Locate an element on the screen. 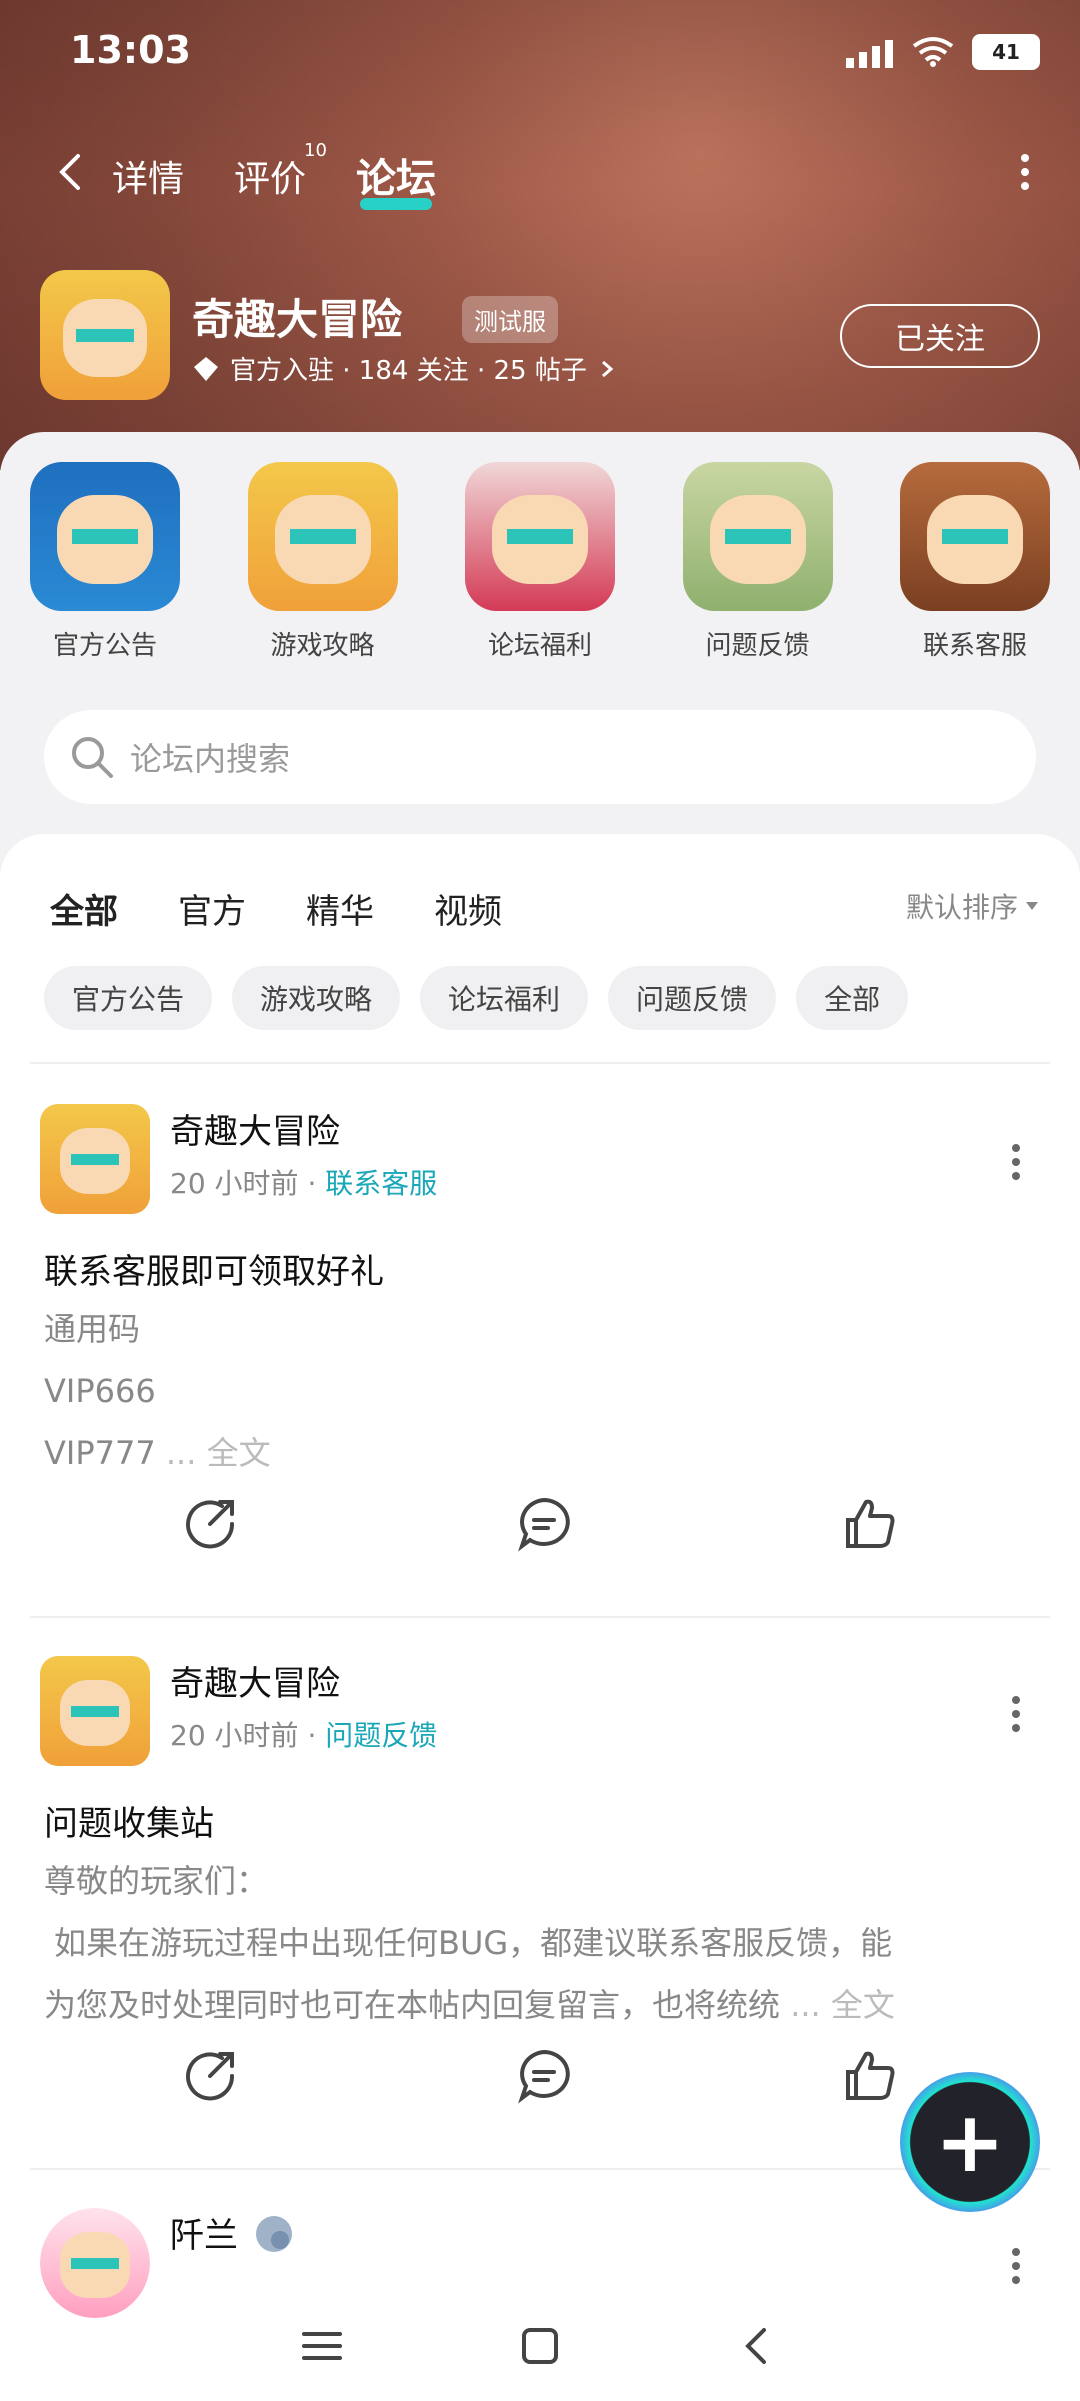 The height and width of the screenshot is (2401, 1080). cowboy-icon is located at coordinates (975, 536).